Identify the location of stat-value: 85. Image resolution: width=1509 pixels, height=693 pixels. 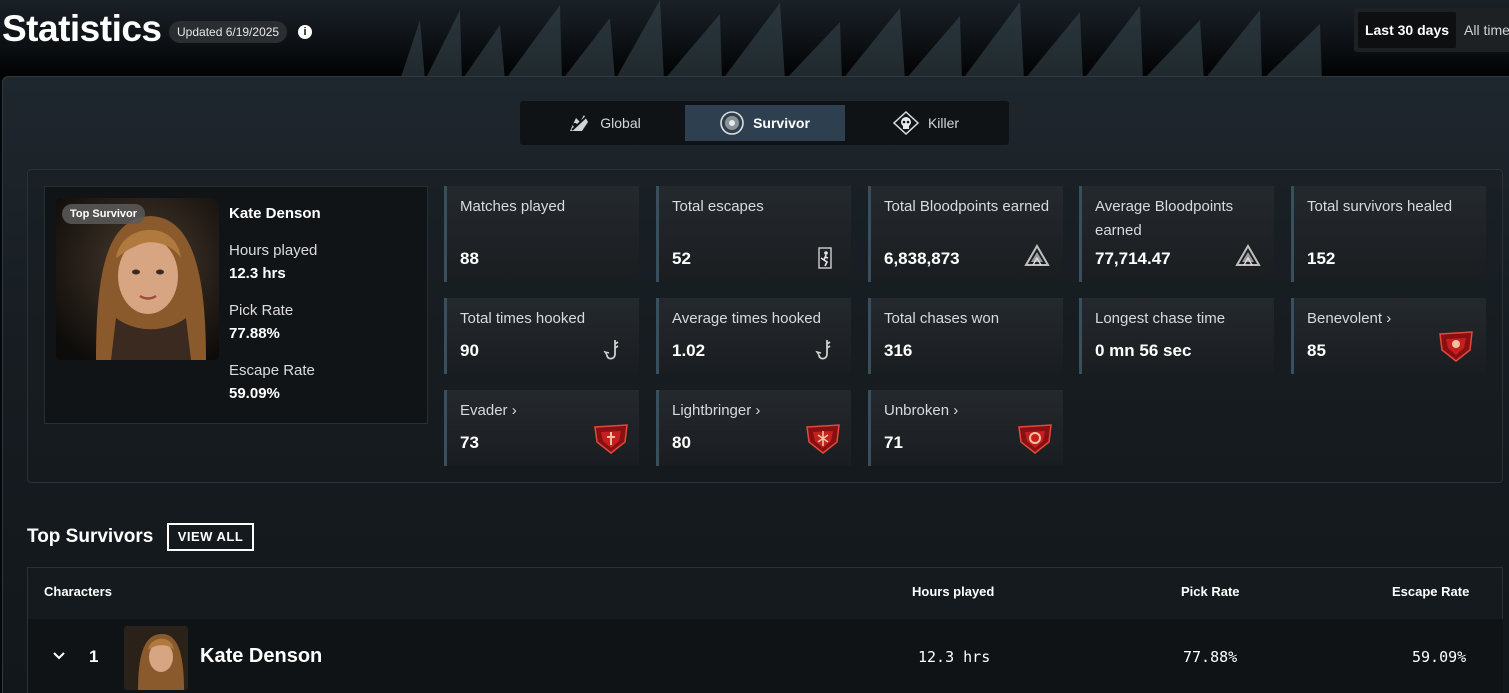
(1316, 350).